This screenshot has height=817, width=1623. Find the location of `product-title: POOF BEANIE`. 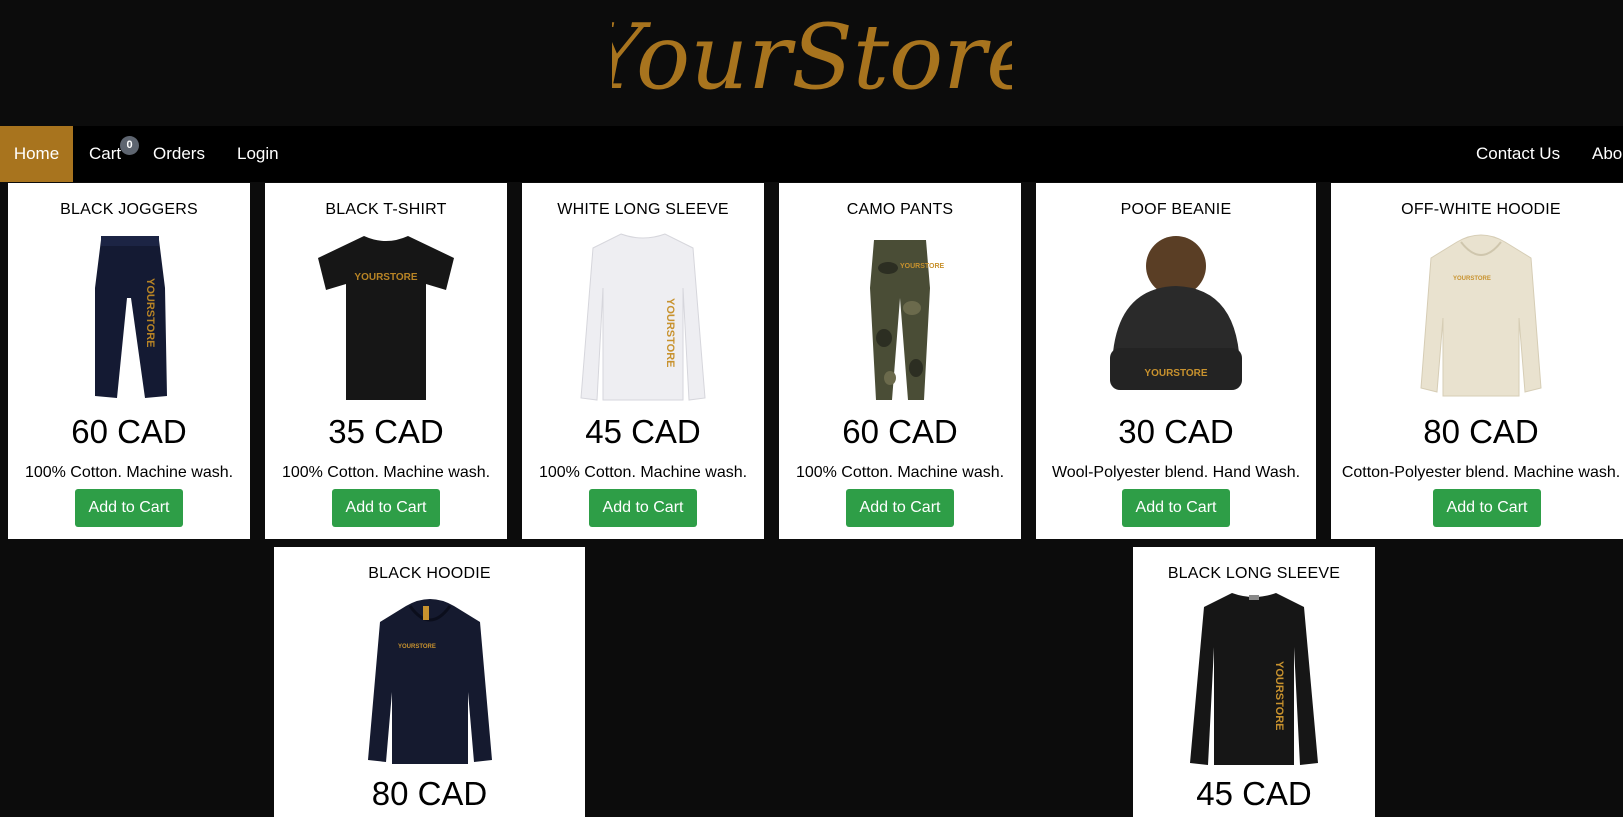

product-title: POOF BEANIE is located at coordinates (1176, 209).